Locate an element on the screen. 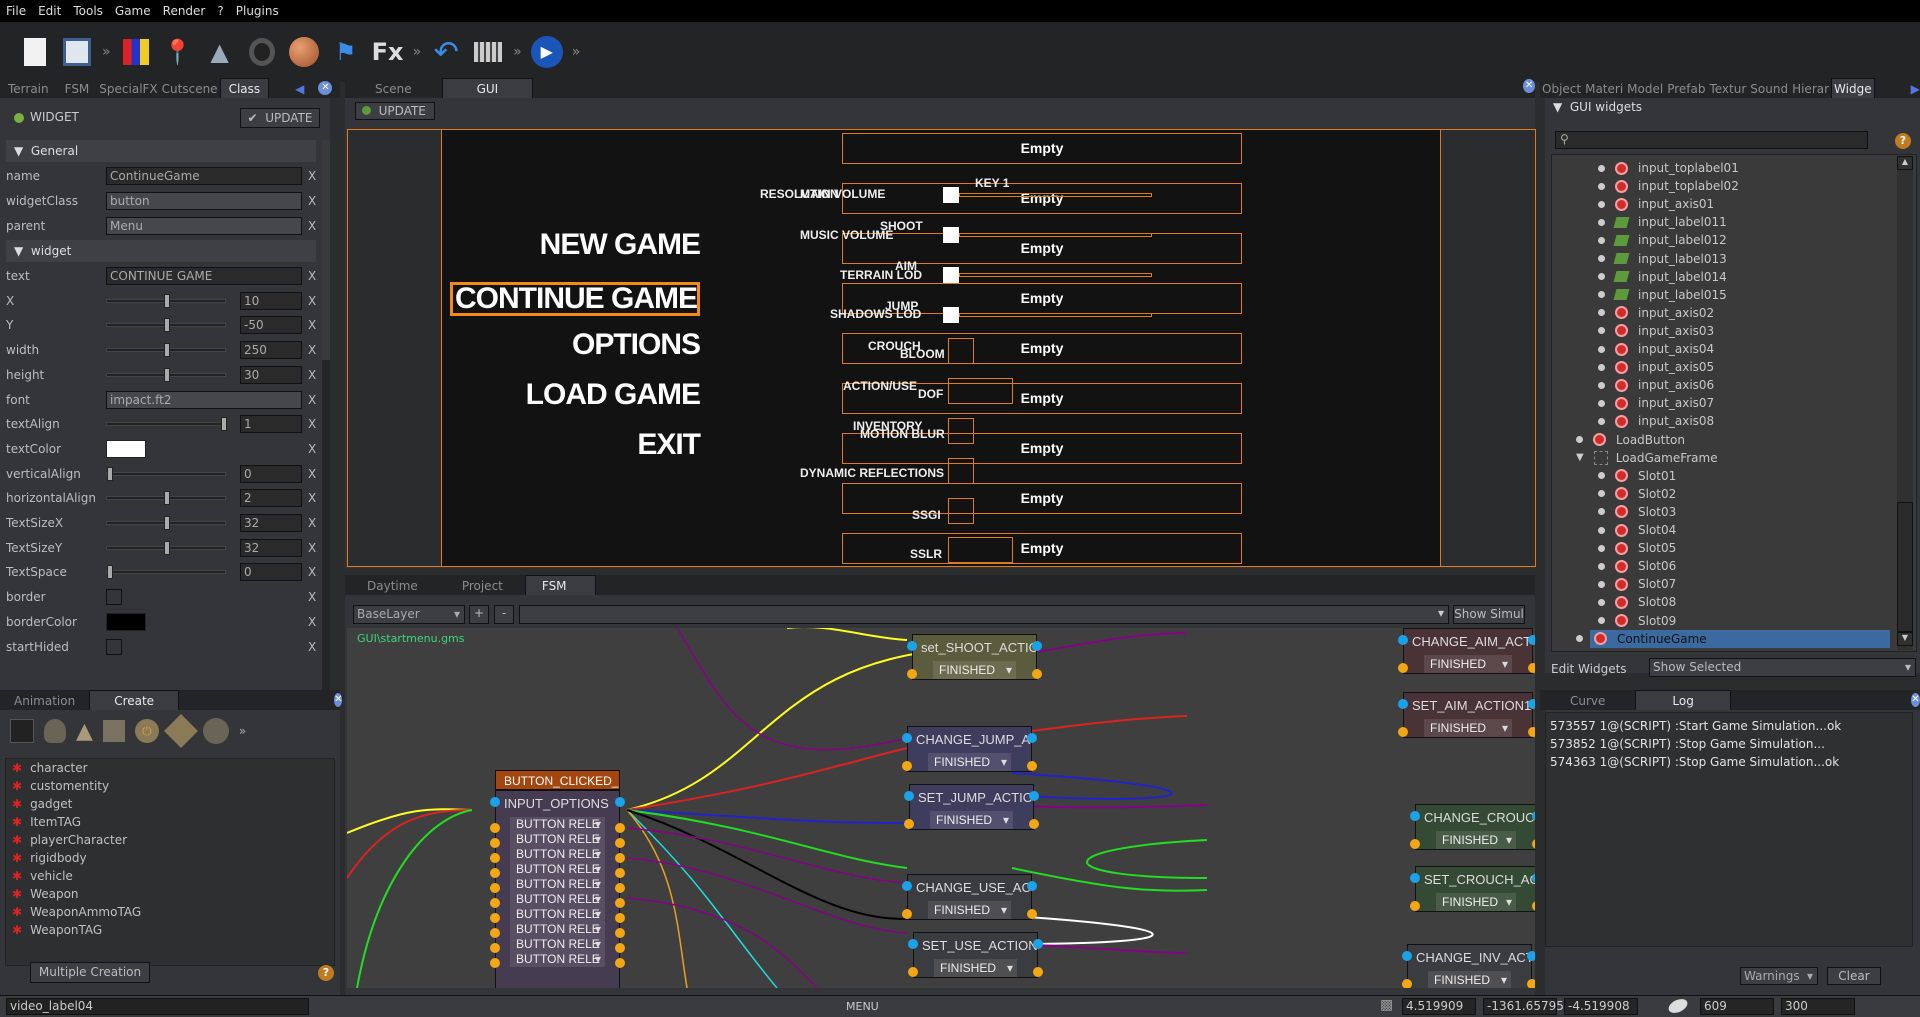  tree-item: ▼ LoadGameFrame is located at coordinates (1726, 458).